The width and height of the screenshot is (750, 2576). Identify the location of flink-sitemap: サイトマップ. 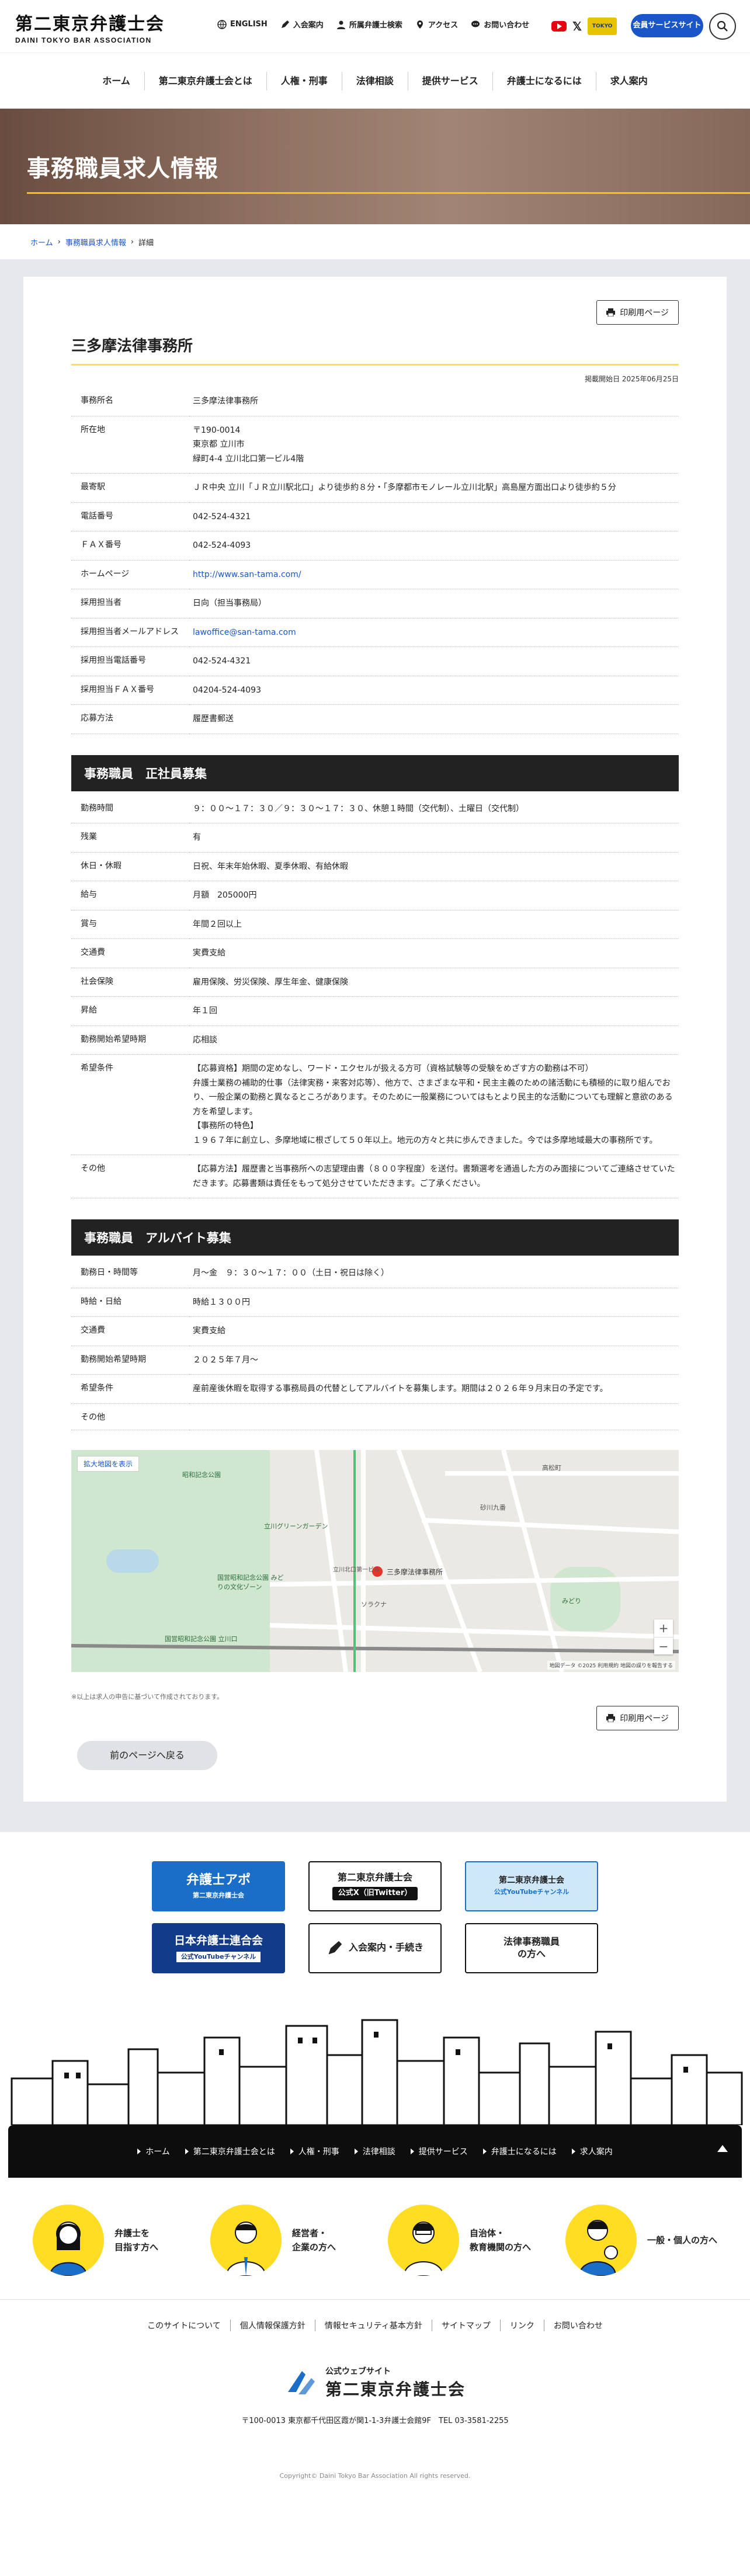
(465, 2325).